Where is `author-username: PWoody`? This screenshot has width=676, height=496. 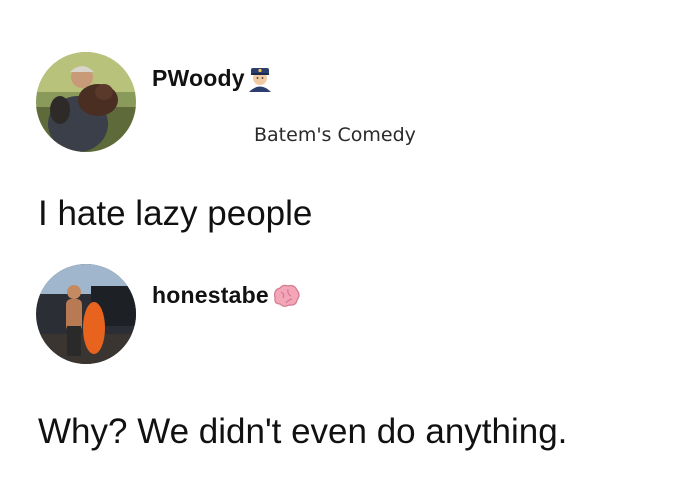
author-username: PWoody is located at coordinates (212, 78).